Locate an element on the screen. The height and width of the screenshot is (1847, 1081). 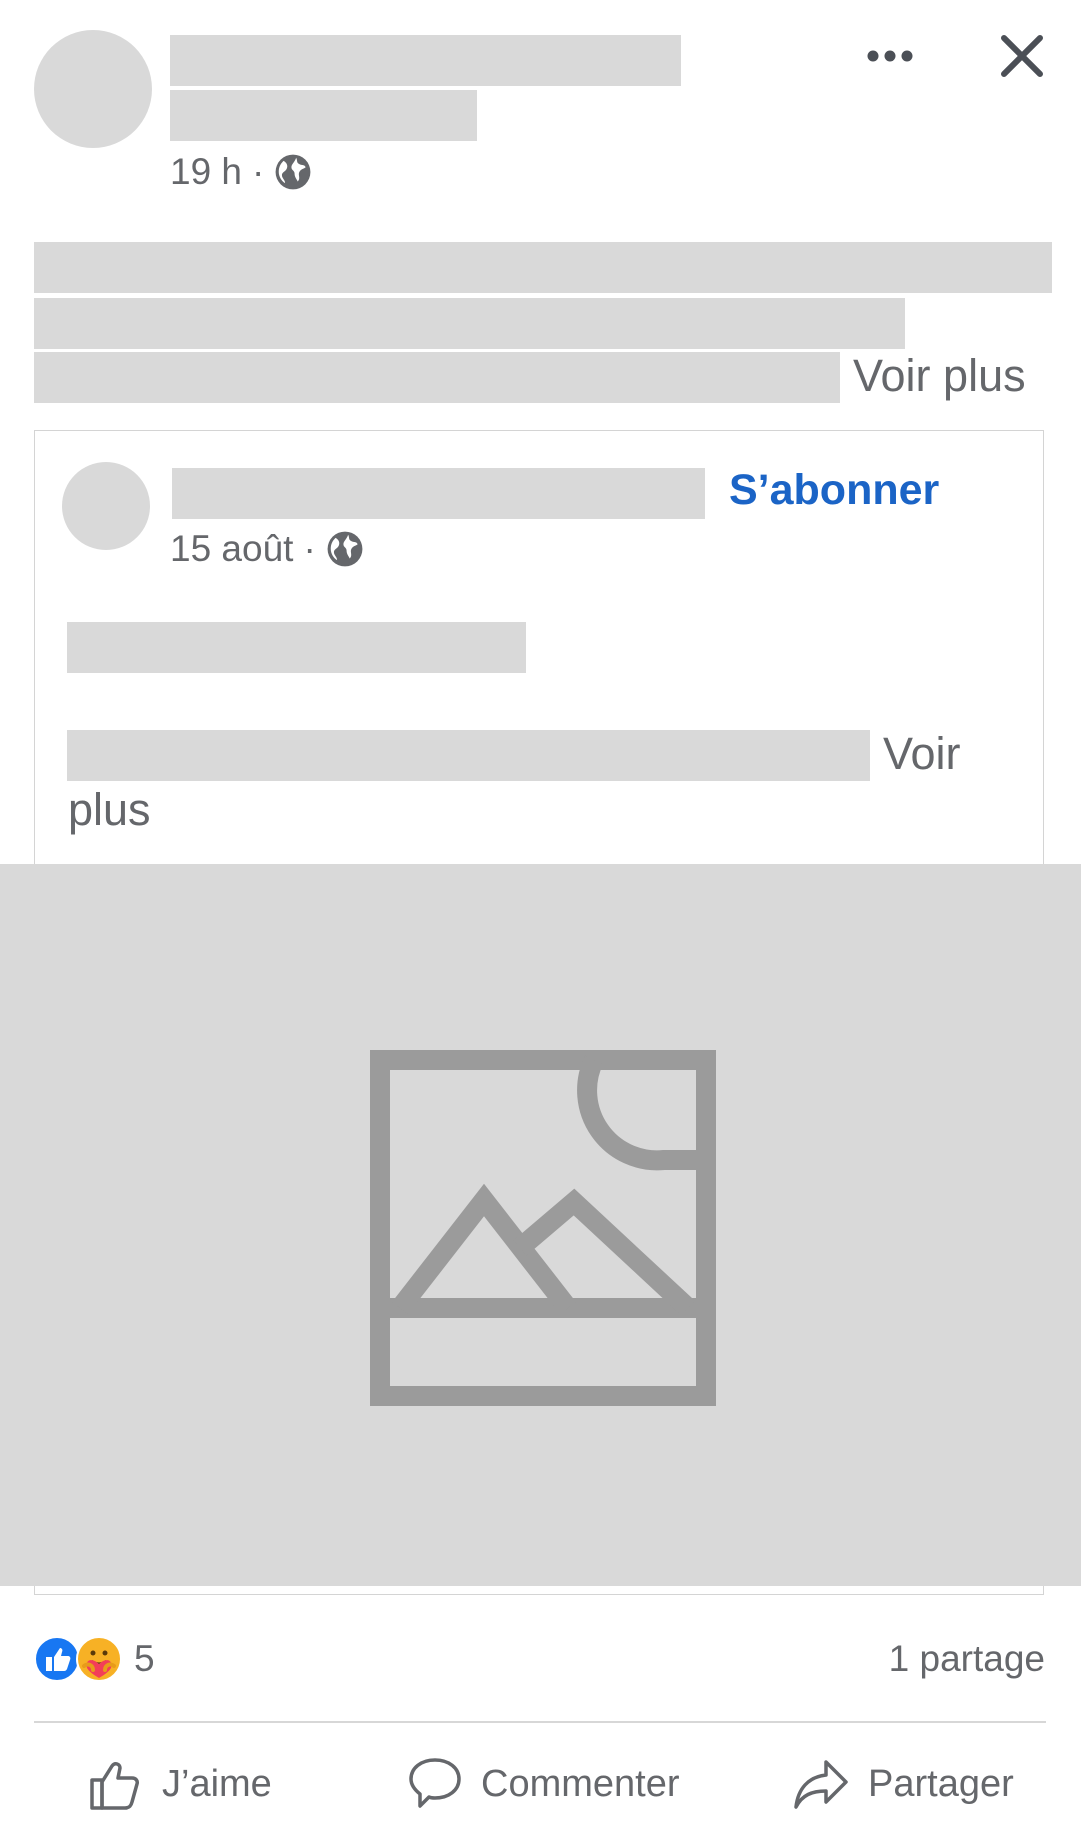
share-label: Partager is located at coordinates (941, 1783).